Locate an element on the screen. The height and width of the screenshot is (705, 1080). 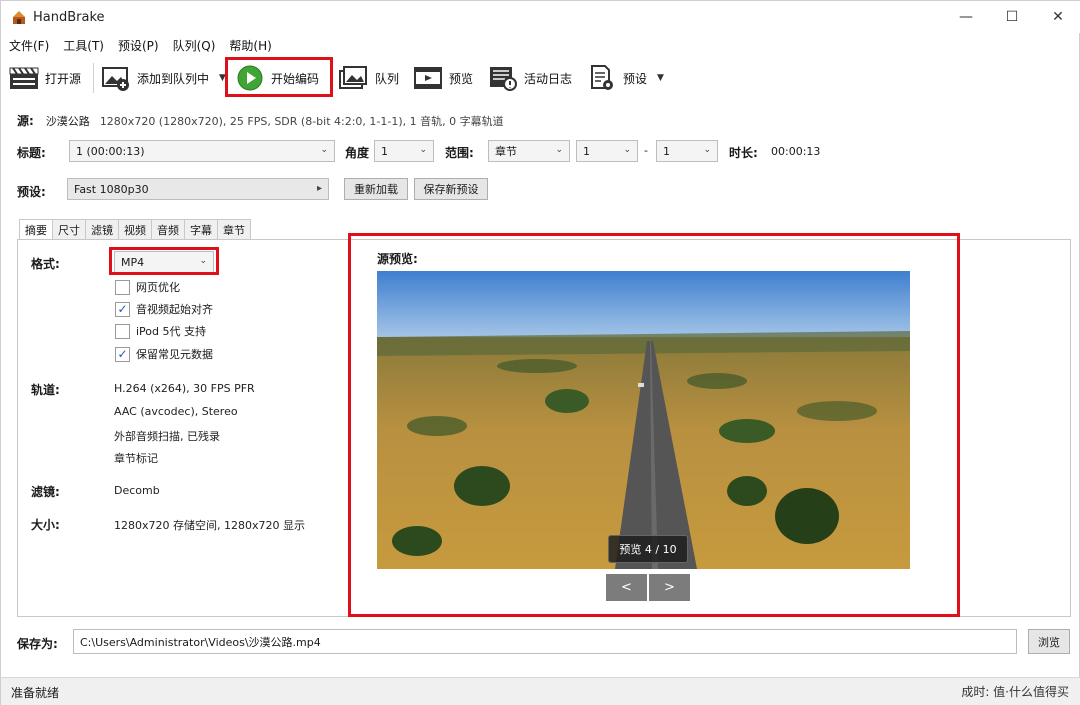
track-chapters: 章节标记 is located at coordinates (136, 458).